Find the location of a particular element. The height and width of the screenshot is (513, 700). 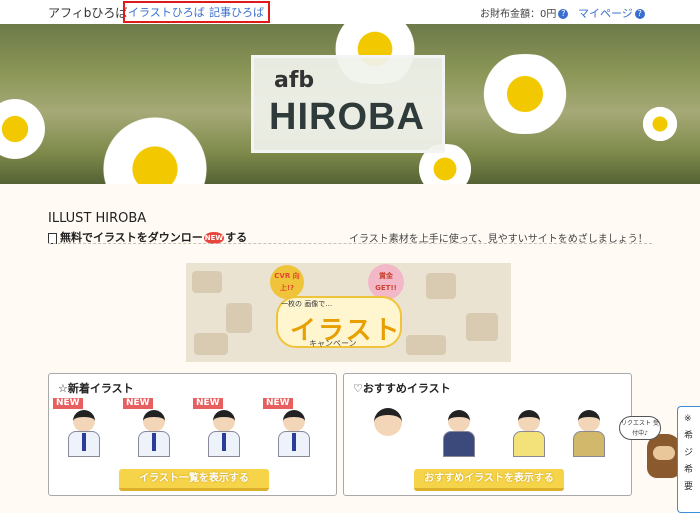

recommended-illust-panel: ♡おすすめイラスト おすすめイラストを表示する is located at coordinates (487, 434).